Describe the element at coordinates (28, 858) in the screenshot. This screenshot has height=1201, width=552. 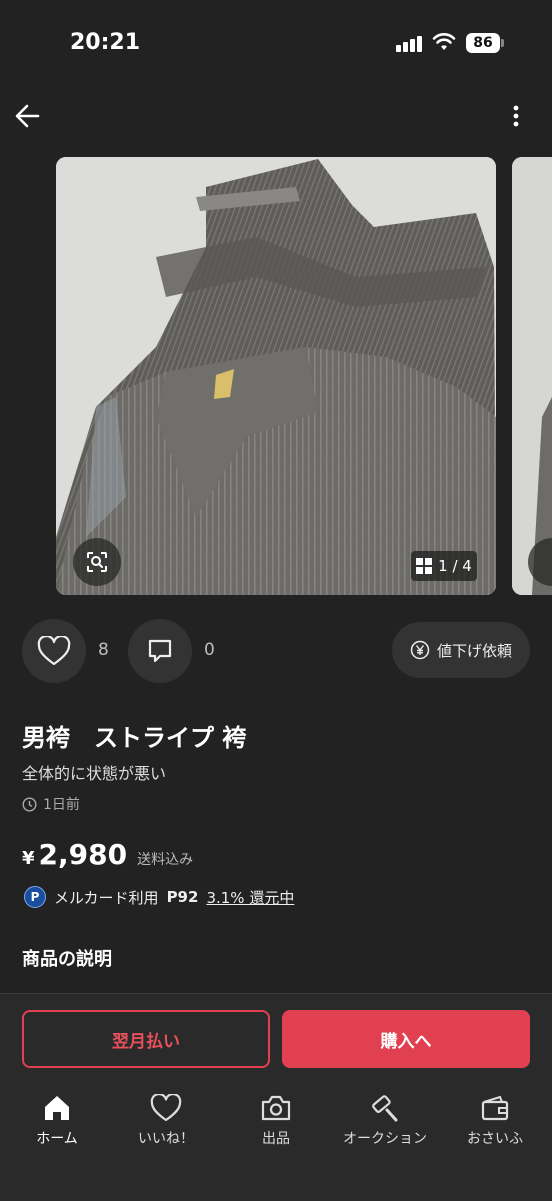
I see `currency-symbol: ¥` at that location.